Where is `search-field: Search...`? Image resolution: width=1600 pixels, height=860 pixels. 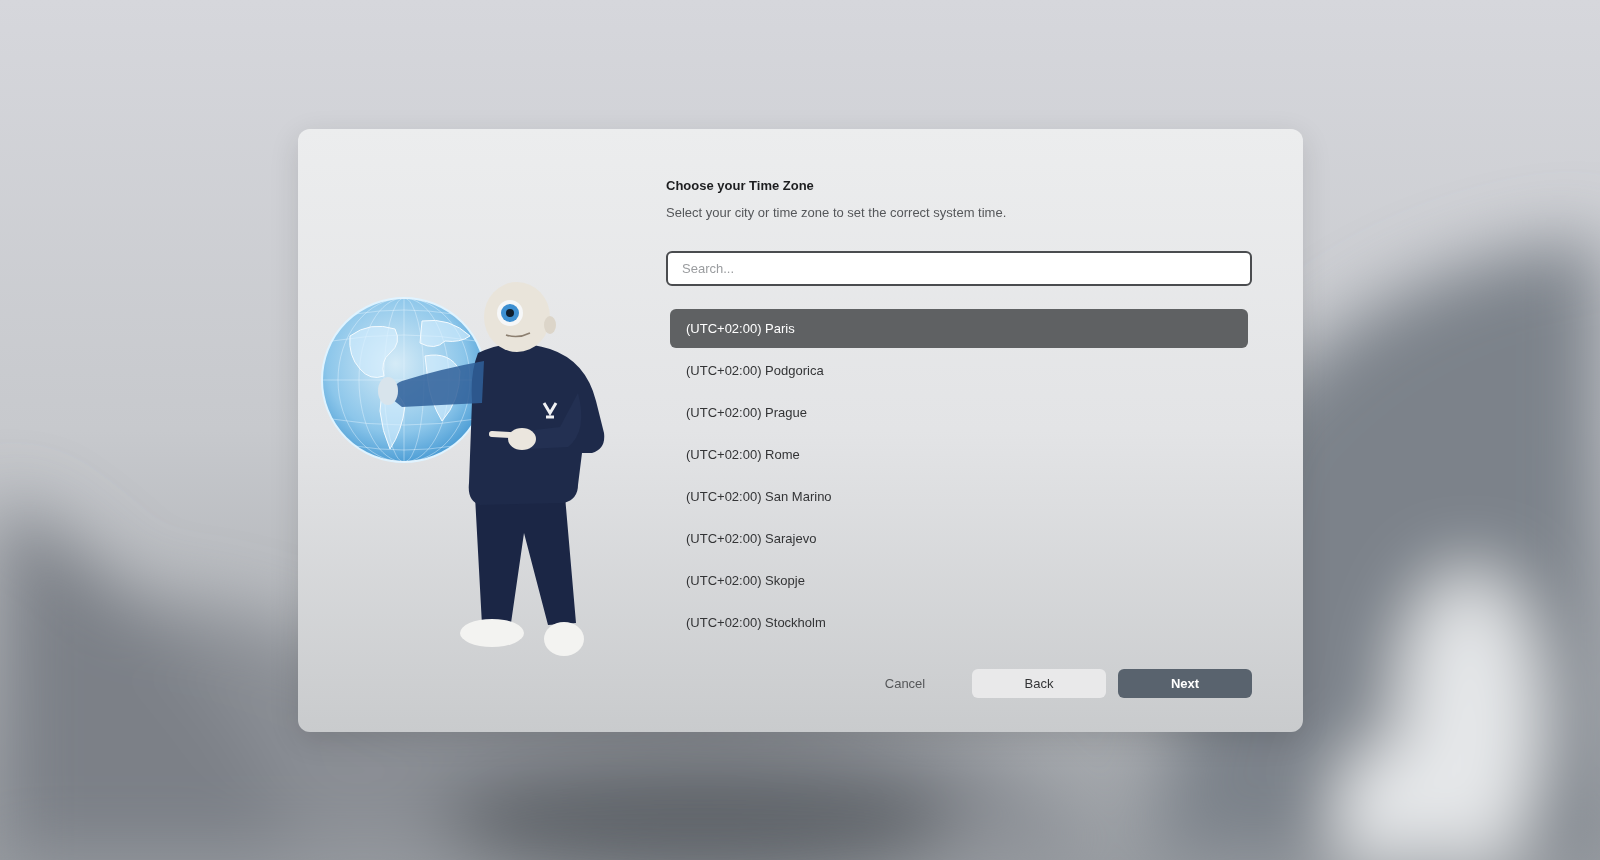
search-field: Search... is located at coordinates (959, 268).